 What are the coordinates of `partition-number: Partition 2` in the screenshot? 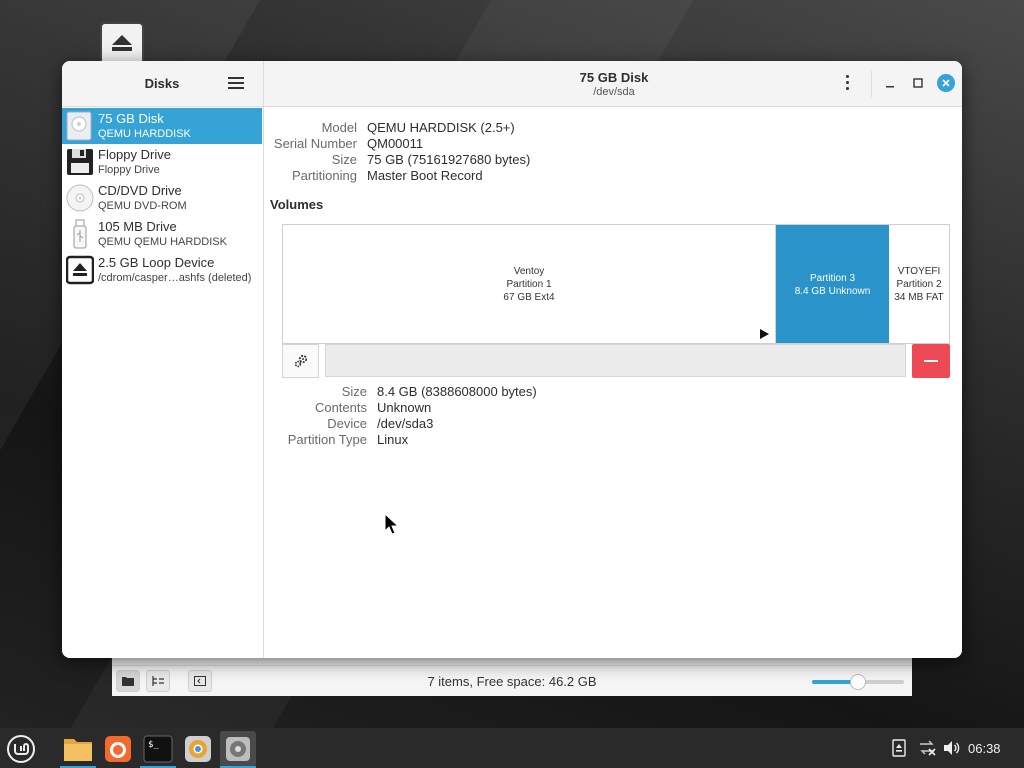 It's located at (919, 284).